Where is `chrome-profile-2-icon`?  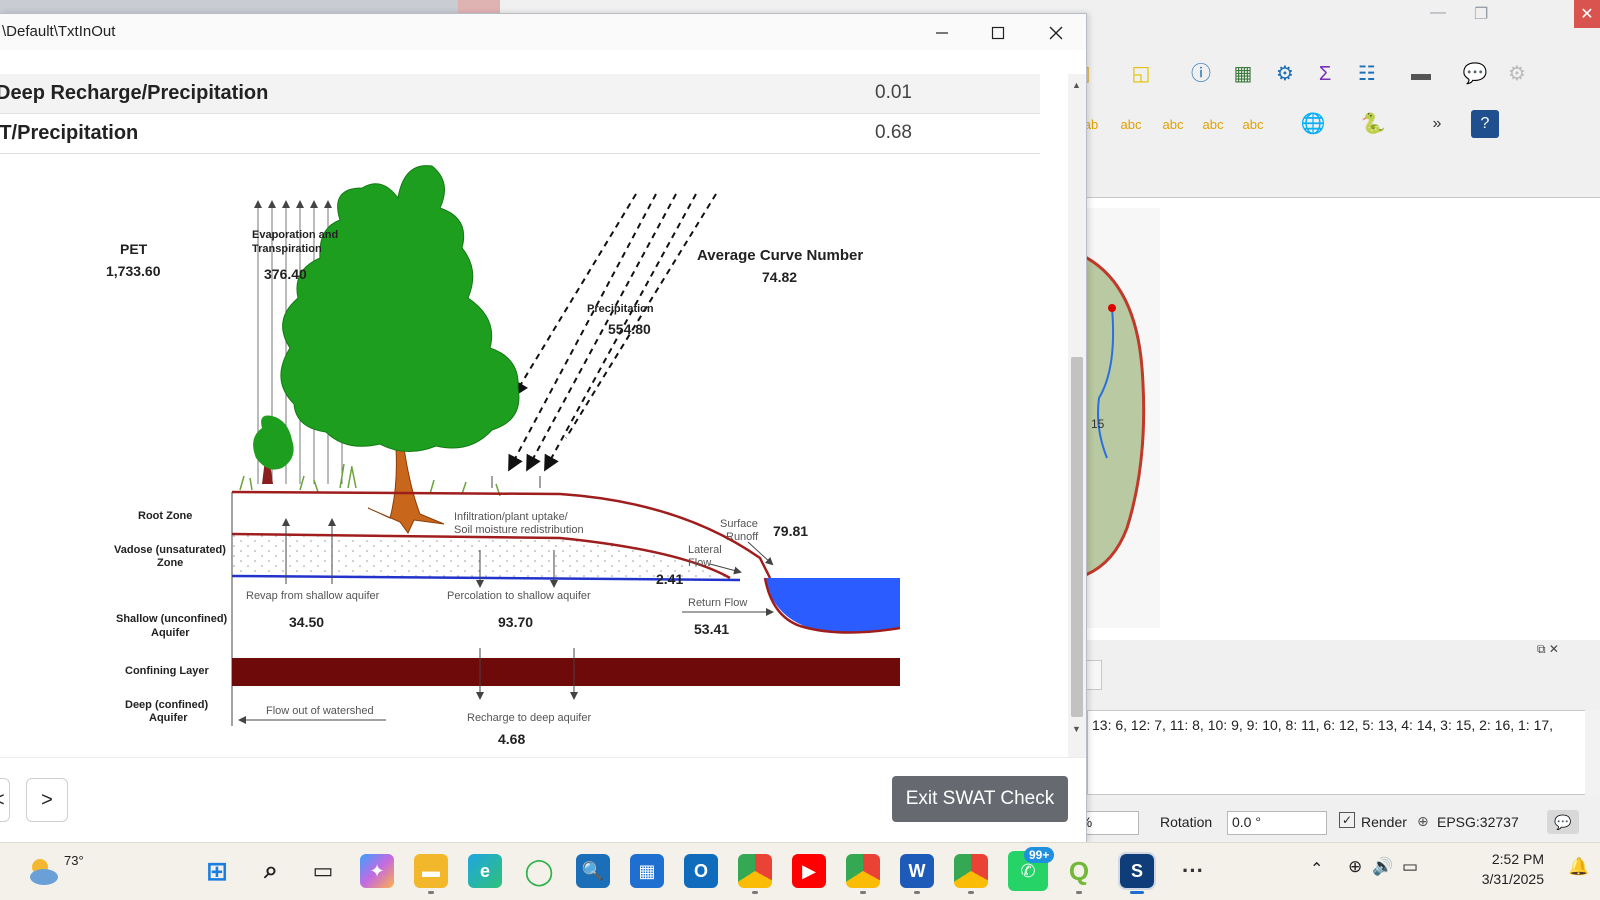 chrome-profile-2-icon is located at coordinates (863, 874).